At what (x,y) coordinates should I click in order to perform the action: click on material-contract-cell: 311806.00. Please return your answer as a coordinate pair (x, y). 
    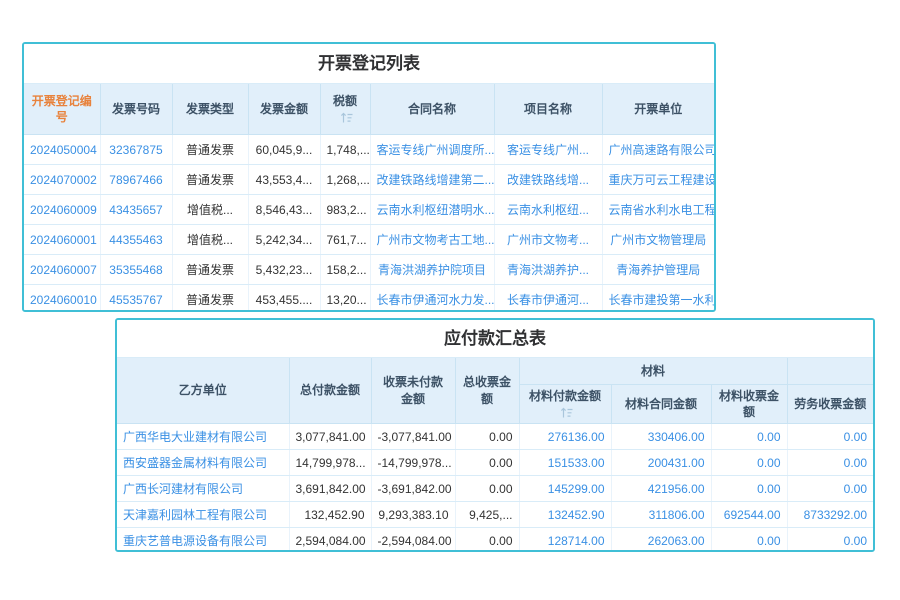
    Looking at the image, I should click on (661, 514).